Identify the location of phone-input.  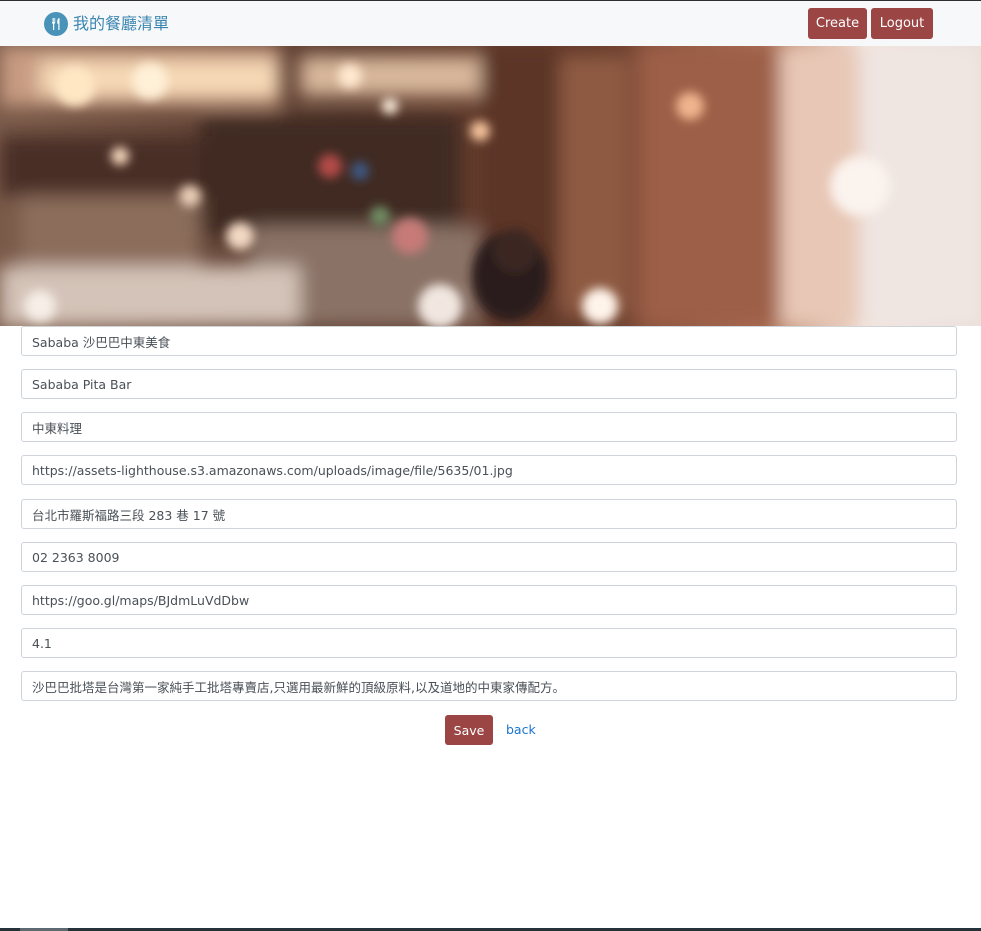
(489, 557).